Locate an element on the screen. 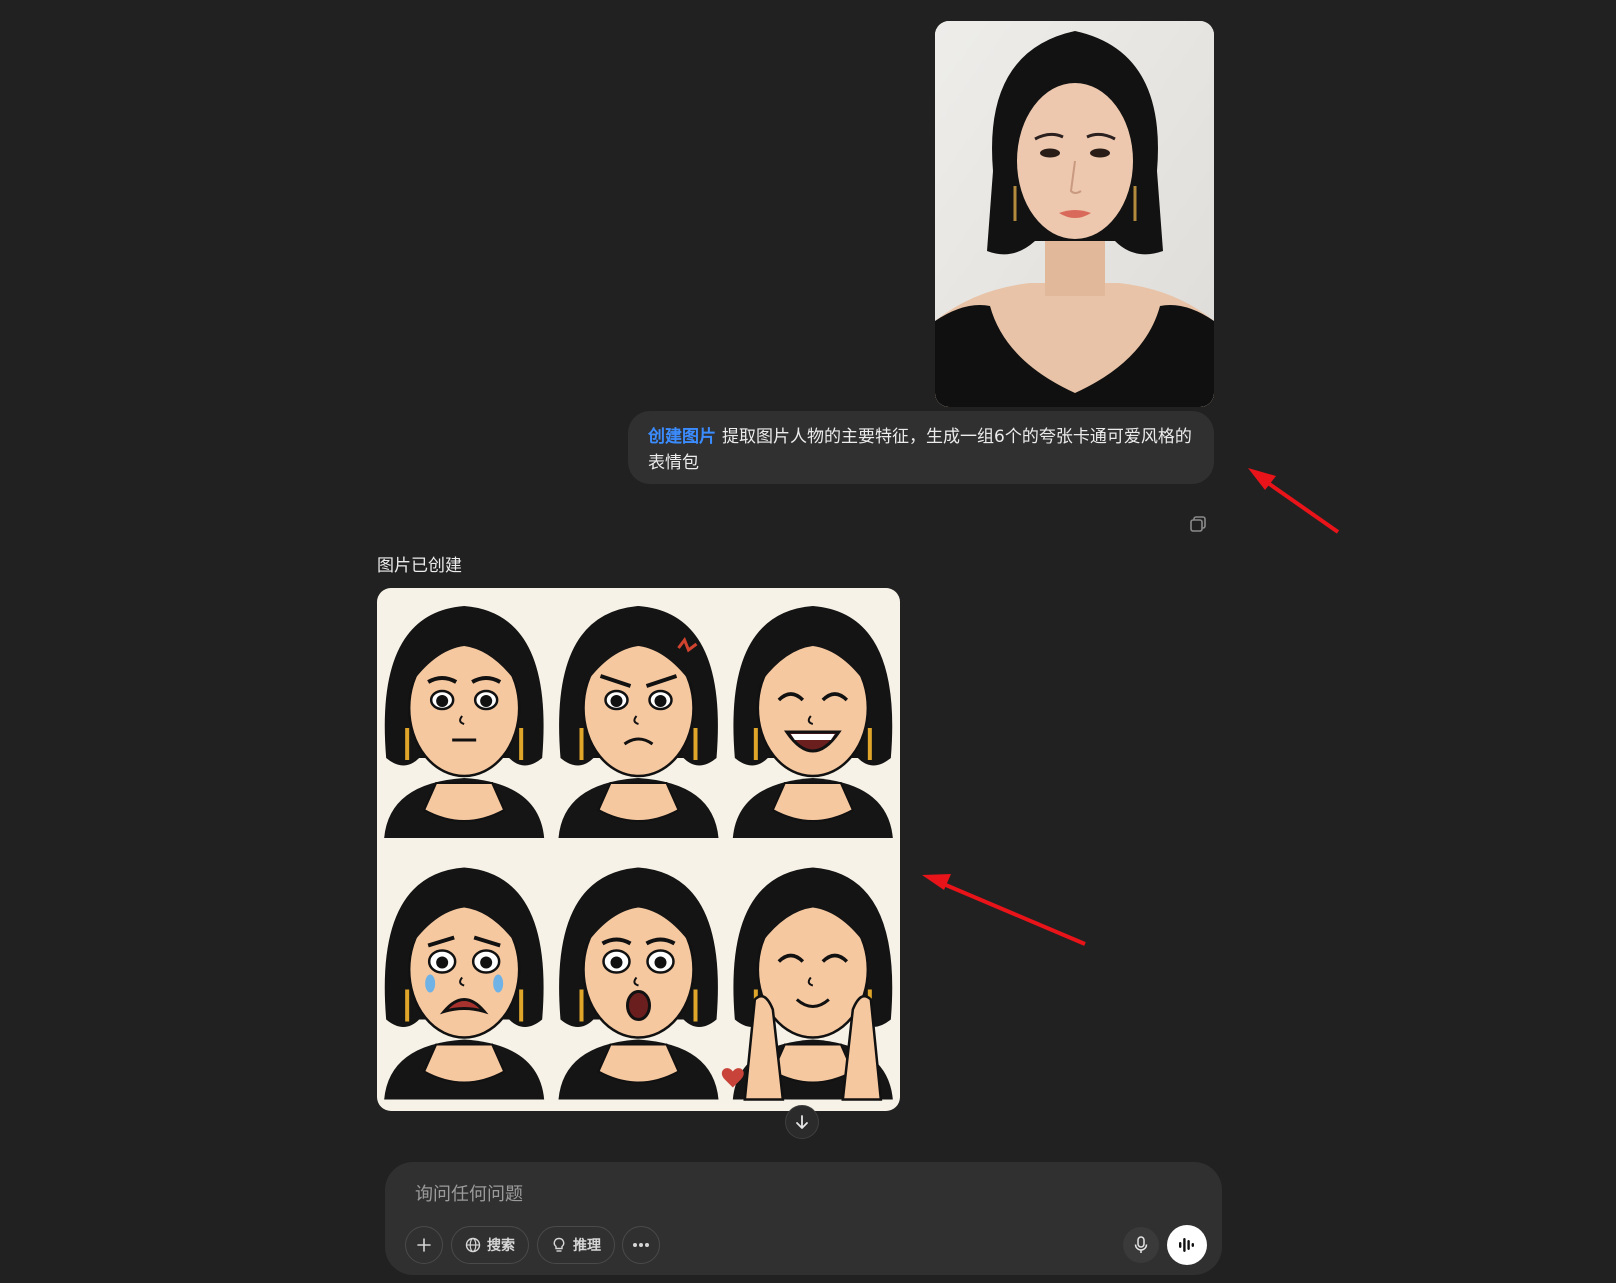 The image size is (1616, 1283). assistant-status-text: 图片已创建 is located at coordinates (419, 566).